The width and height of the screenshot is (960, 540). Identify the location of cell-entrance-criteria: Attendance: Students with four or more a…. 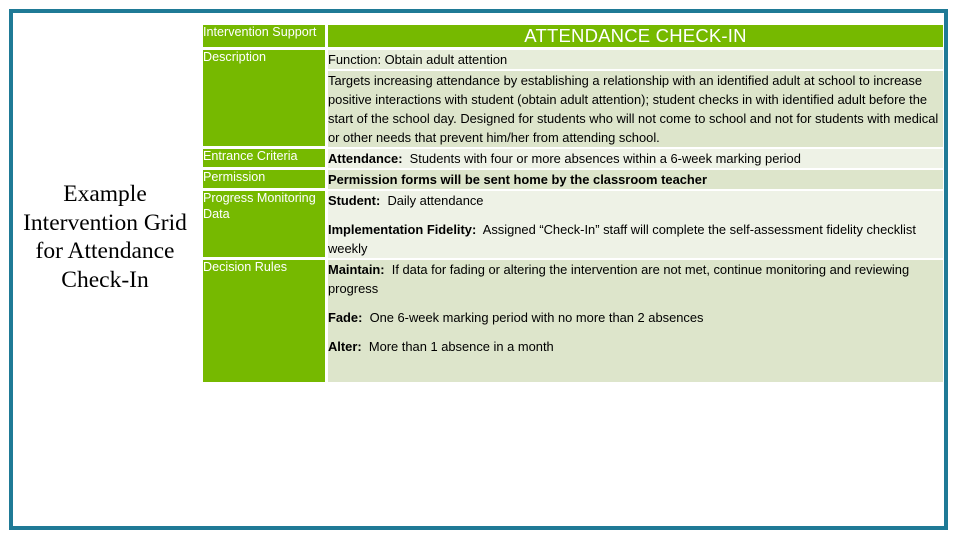
(635, 159).